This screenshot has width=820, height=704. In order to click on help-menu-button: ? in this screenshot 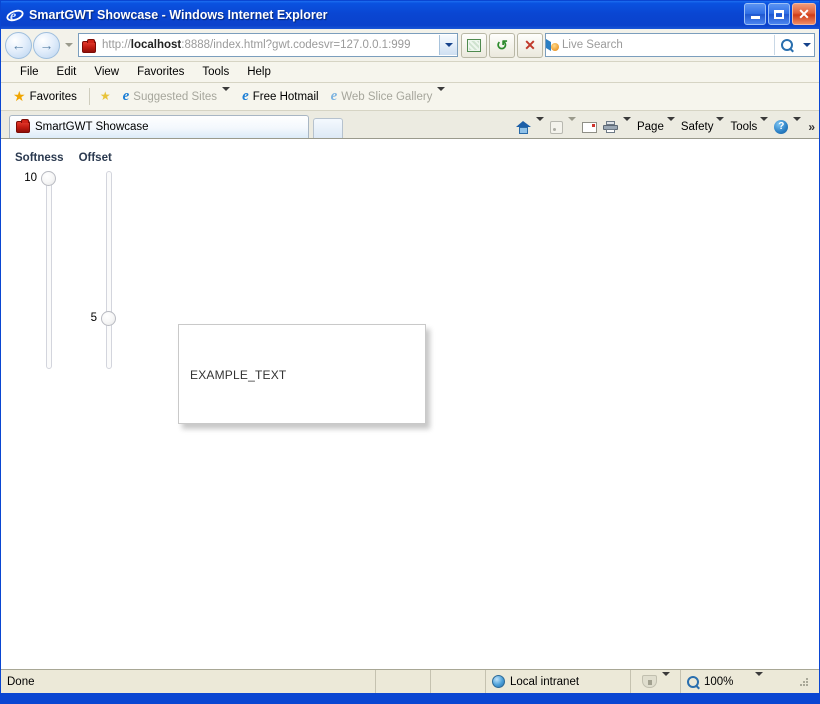, I will do `click(787, 126)`.